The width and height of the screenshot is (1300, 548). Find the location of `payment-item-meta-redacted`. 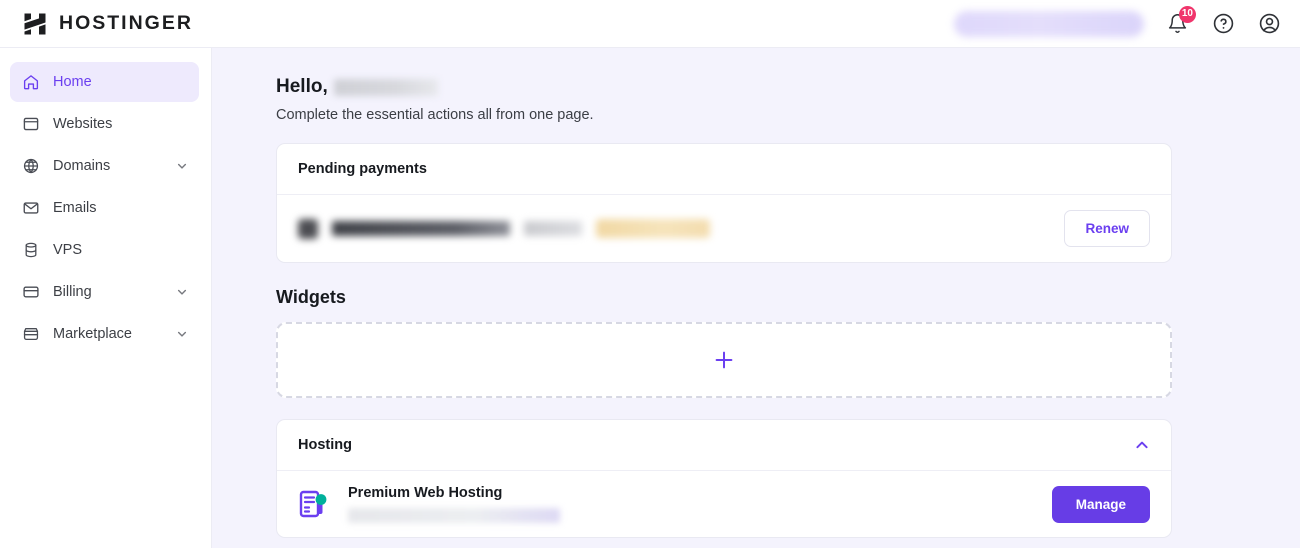

payment-item-meta-redacted is located at coordinates (553, 228).